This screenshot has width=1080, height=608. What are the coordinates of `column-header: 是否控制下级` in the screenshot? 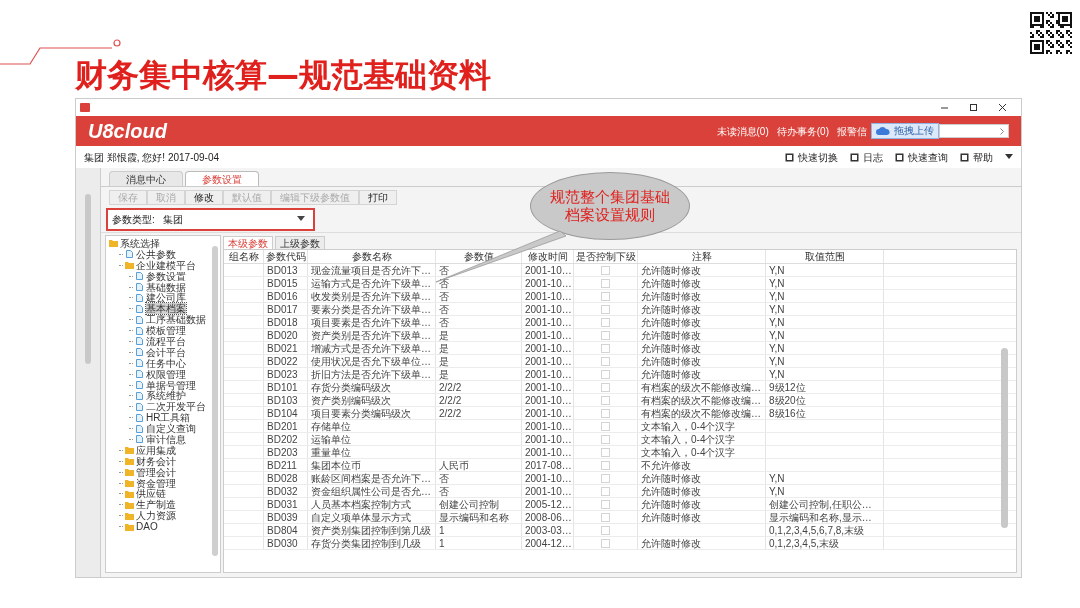 It's located at (606, 256).